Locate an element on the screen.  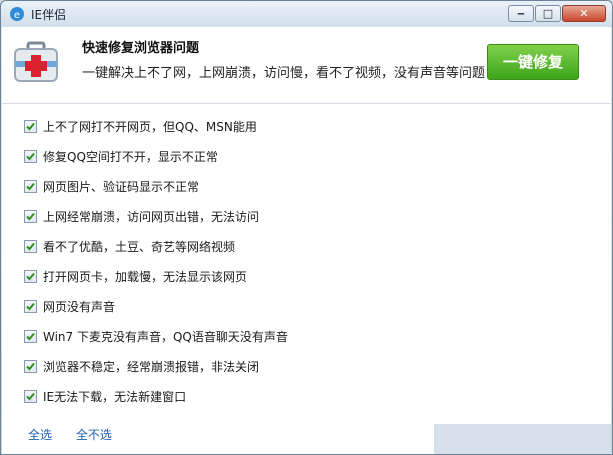
select-none-link: 全不选 is located at coordinates (94, 435).